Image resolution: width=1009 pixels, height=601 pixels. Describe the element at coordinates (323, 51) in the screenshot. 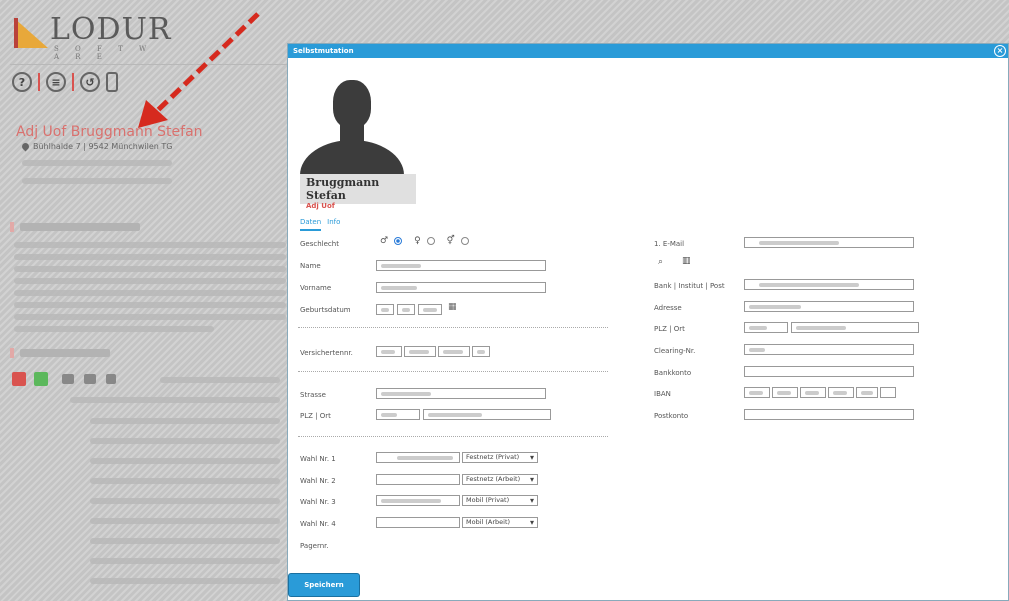

I see `dialog-title: Selbstmutation` at that location.